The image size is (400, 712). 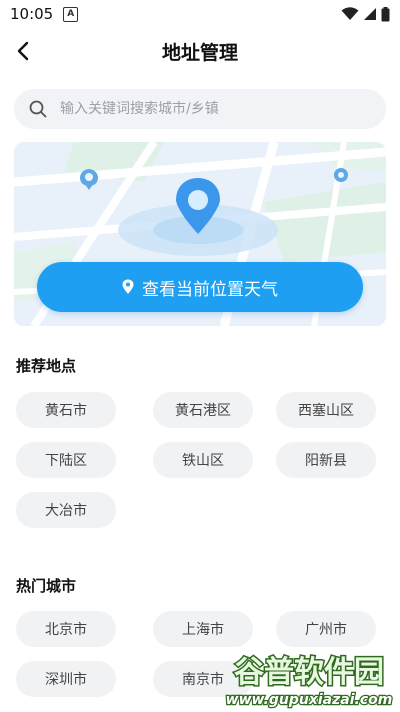 What do you see at coordinates (309, 700) in the screenshot?
I see `watermark-url: www.gupuxiazai.com` at bounding box center [309, 700].